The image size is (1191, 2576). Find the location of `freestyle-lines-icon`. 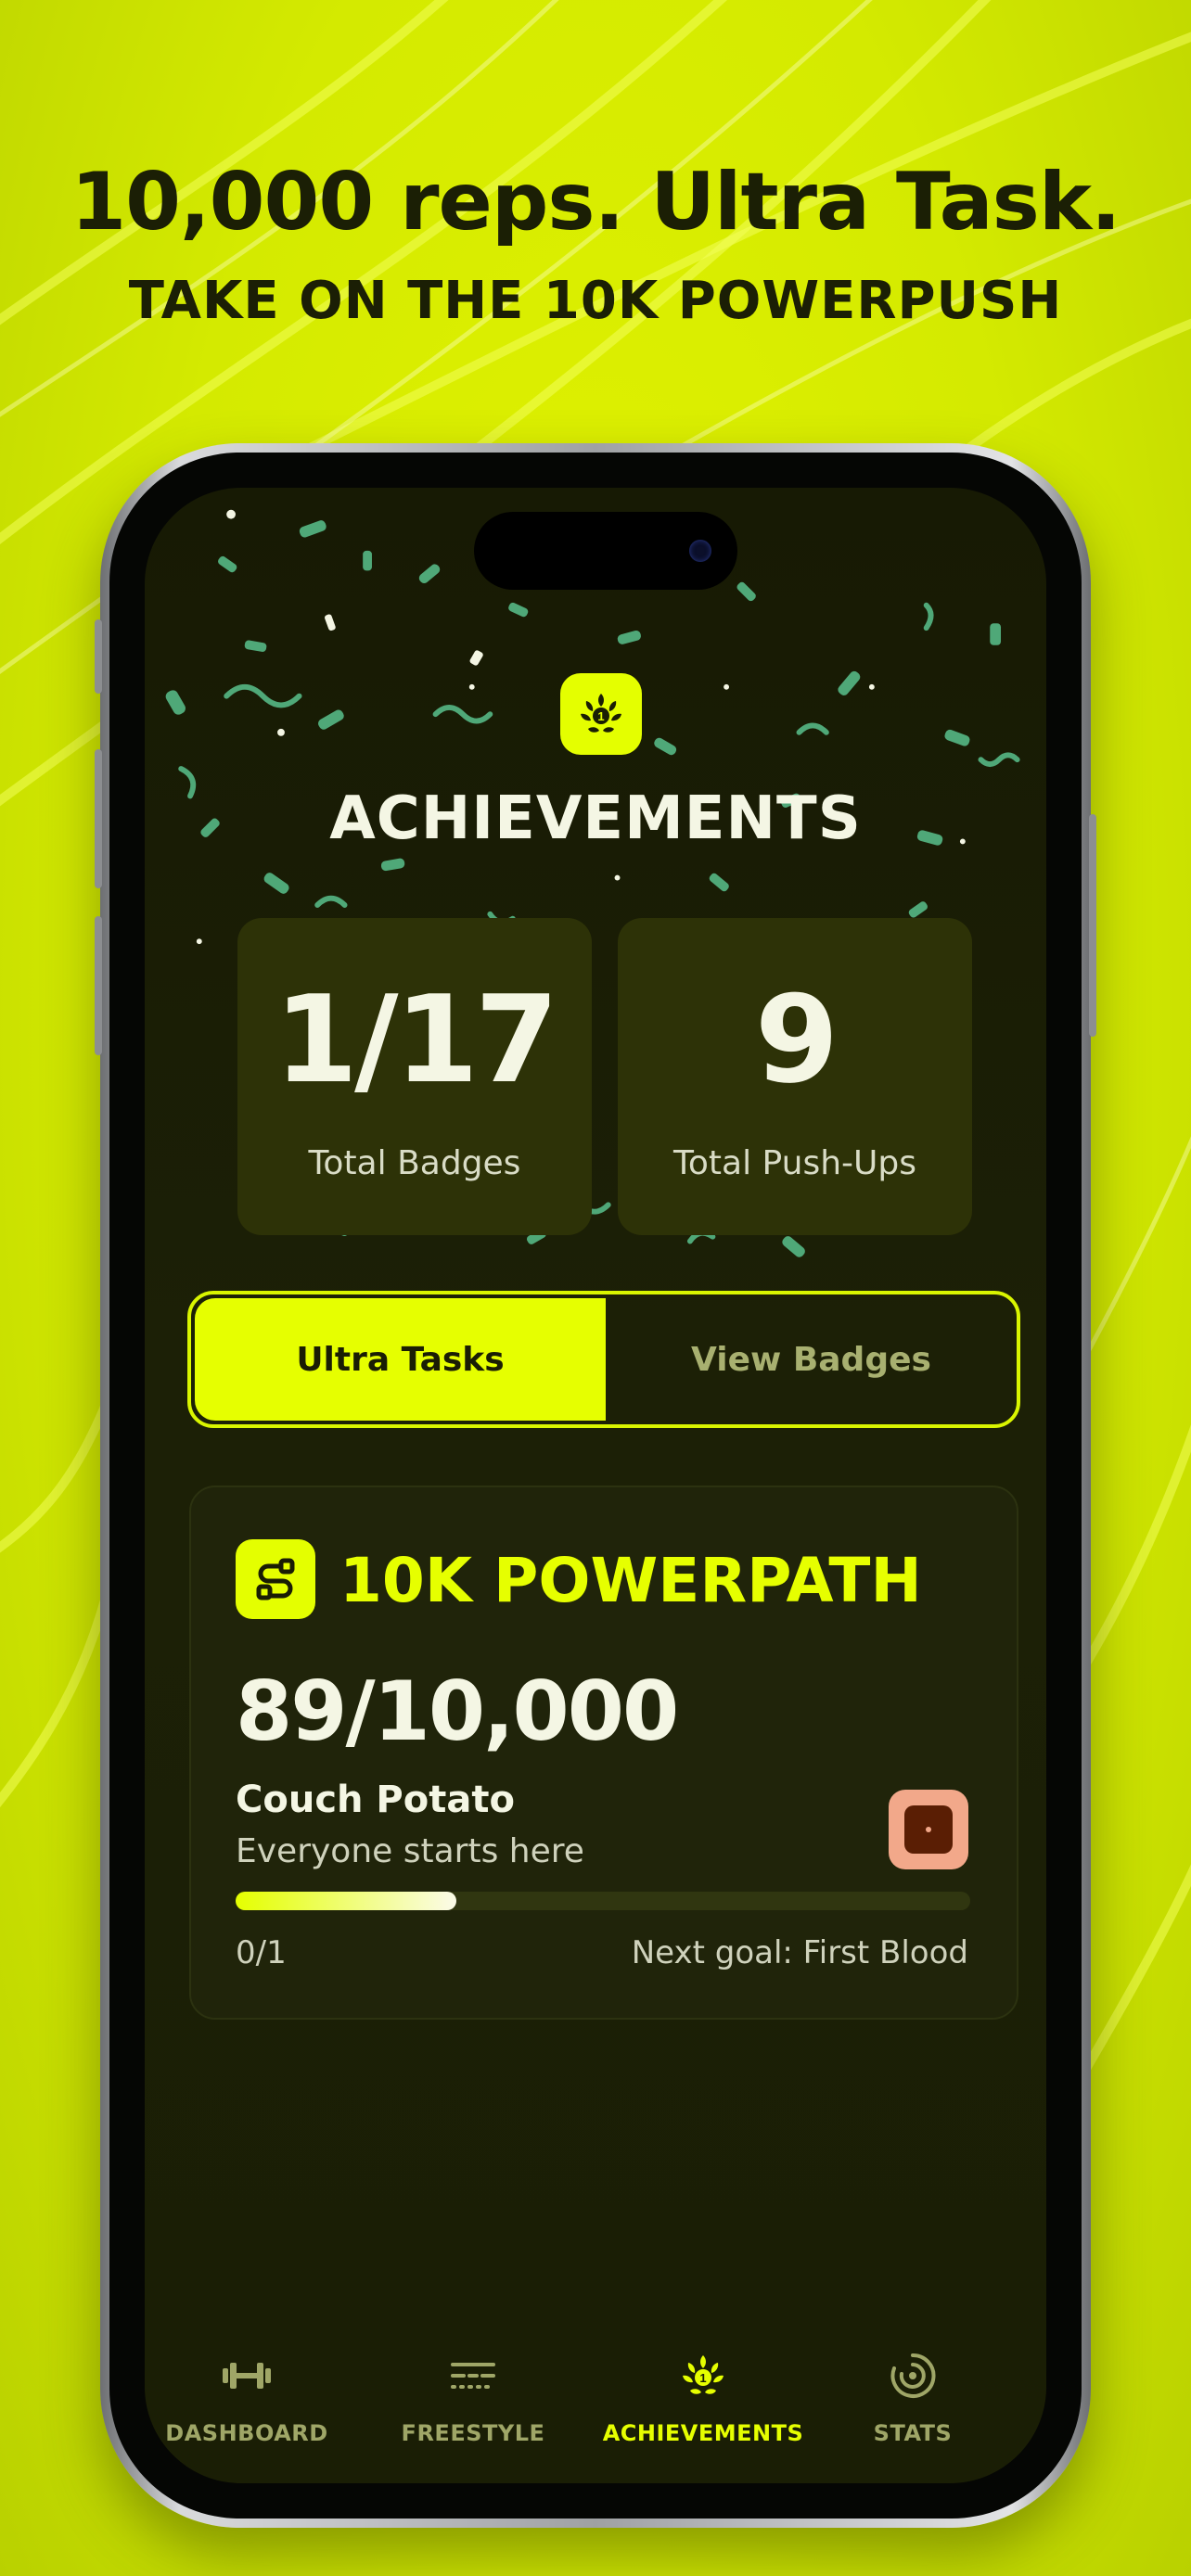

freestyle-lines-icon is located at coordinates (473, 2375).